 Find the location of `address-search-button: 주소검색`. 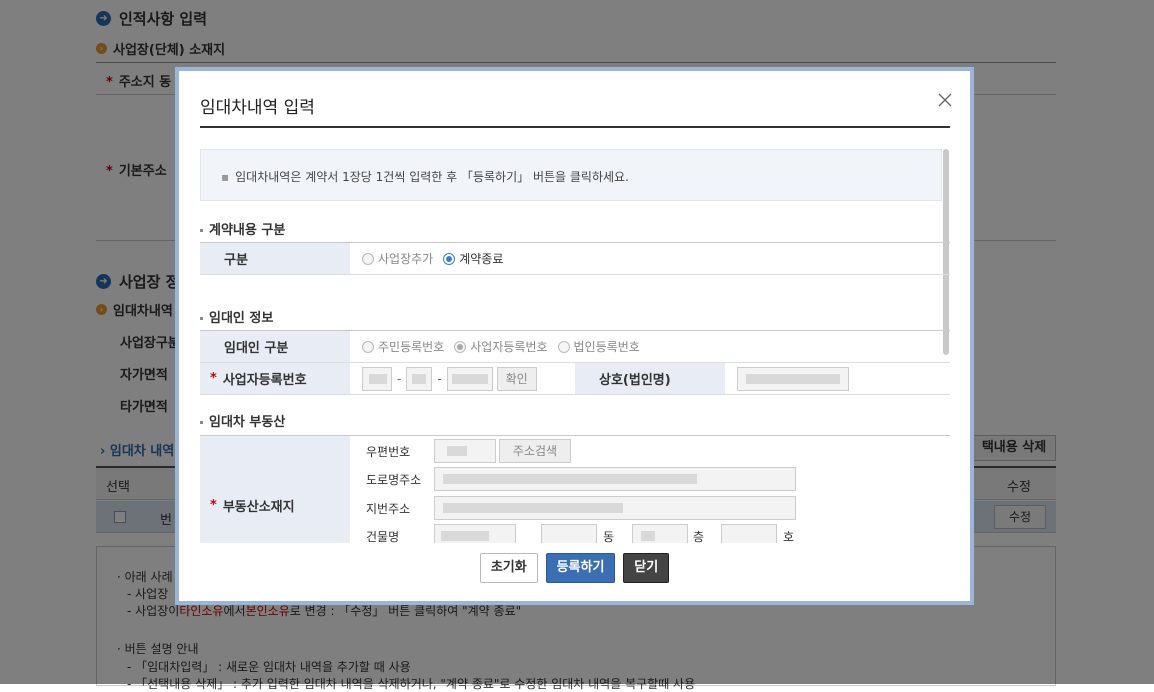

address-search-button: 주소검색 is located at coordinates (535, 451).